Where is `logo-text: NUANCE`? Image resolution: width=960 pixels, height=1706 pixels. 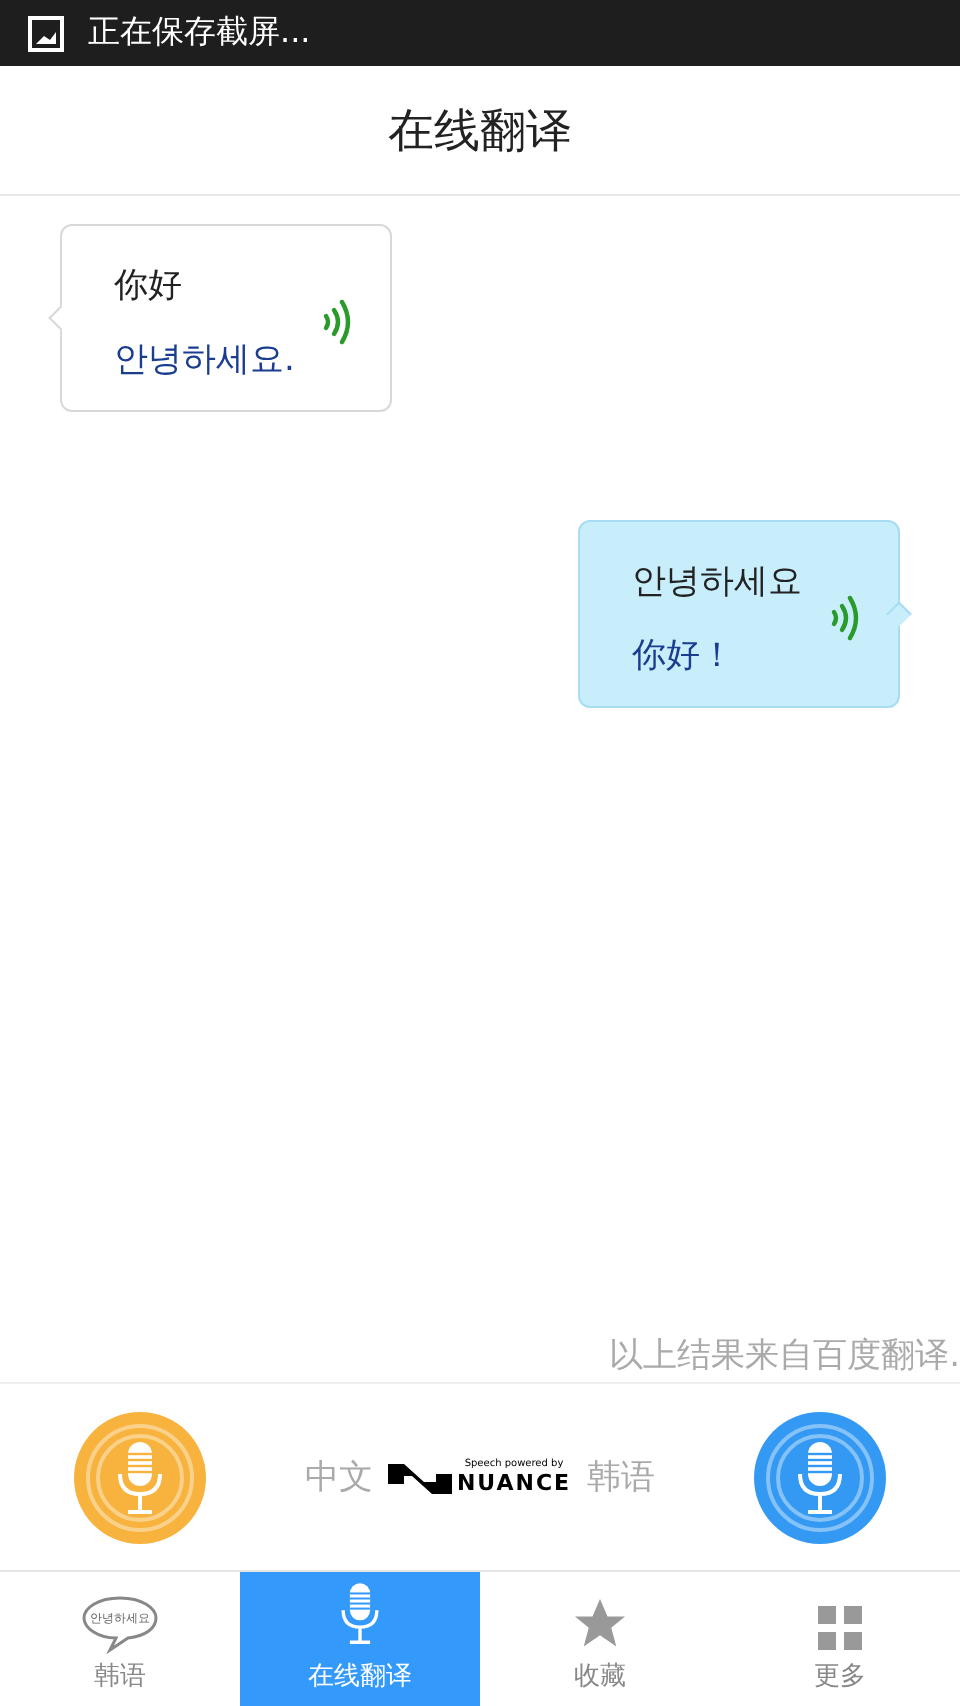 logo-text: NUANCE is located at coordinates (514, 1483).